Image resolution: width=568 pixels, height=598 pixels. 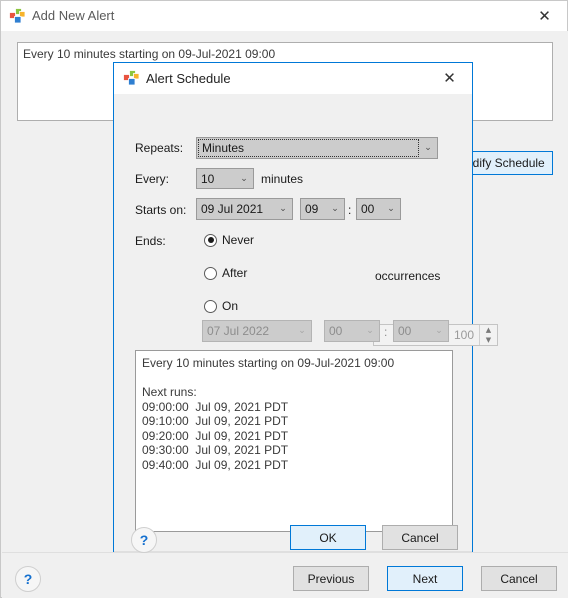 I want to click on spin-down-icon: ▼, so click(x=488, y=340).